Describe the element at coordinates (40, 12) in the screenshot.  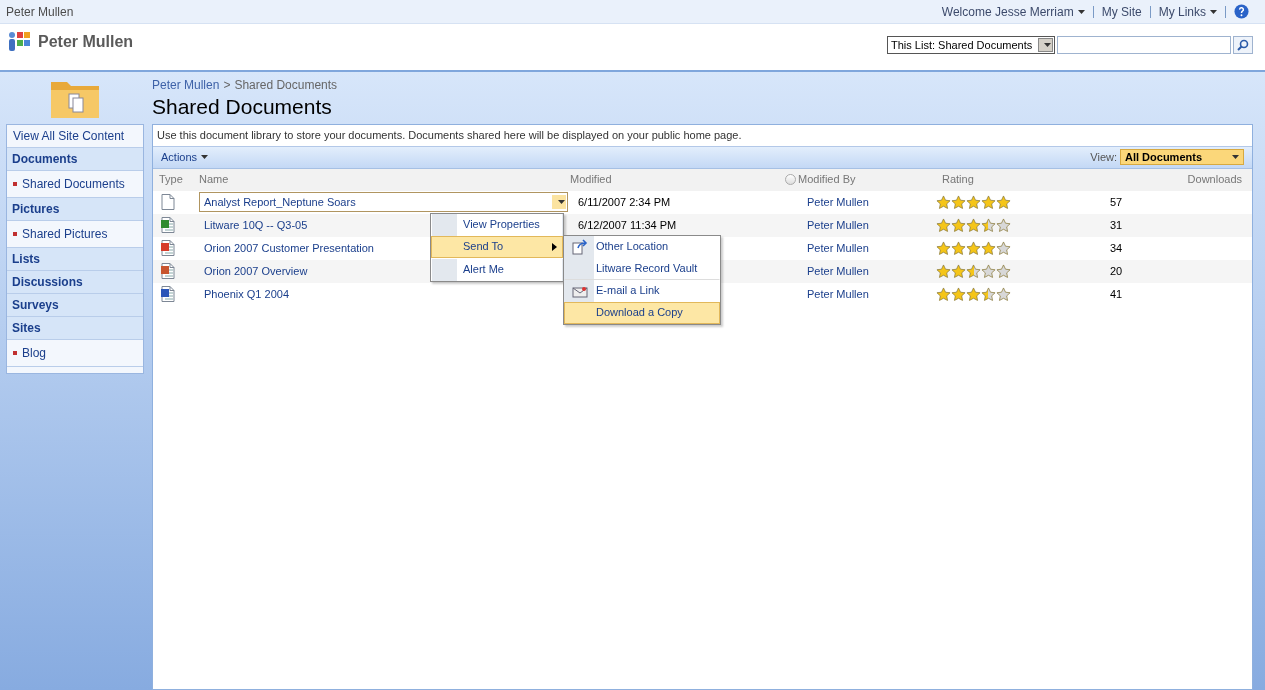
I see `site-name: Peter Mullen` at that location.